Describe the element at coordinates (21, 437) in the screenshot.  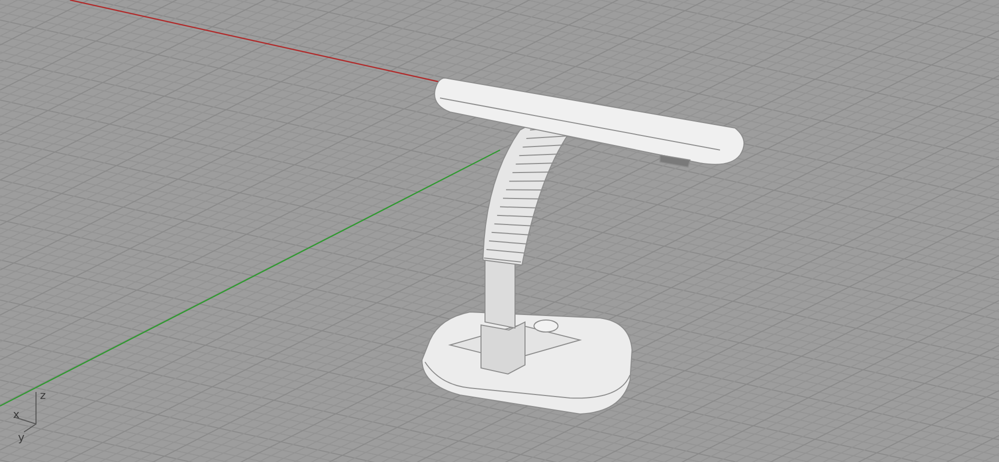
I see `axis-label: y` at that location.